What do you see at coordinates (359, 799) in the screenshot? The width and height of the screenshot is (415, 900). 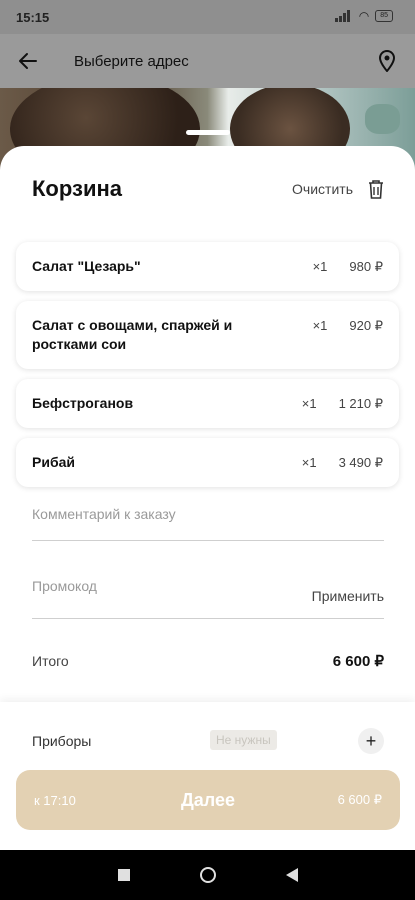 I see `next-button-sum: 6 600 ₽` at bounding box center [359, 799].